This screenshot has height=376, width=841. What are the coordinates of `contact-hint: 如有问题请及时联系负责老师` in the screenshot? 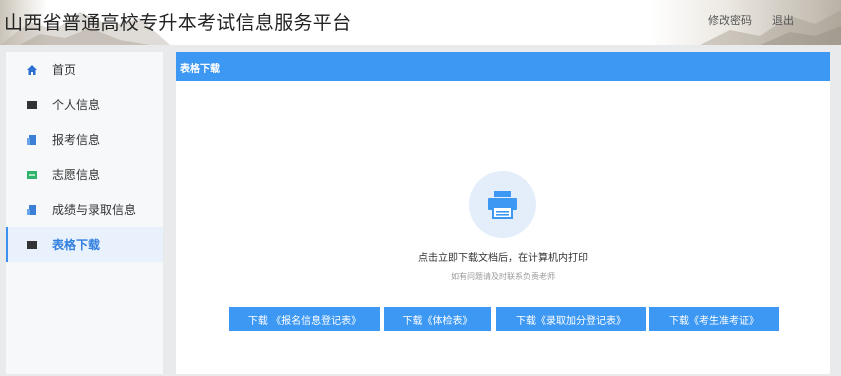 It's located at (503, 276).